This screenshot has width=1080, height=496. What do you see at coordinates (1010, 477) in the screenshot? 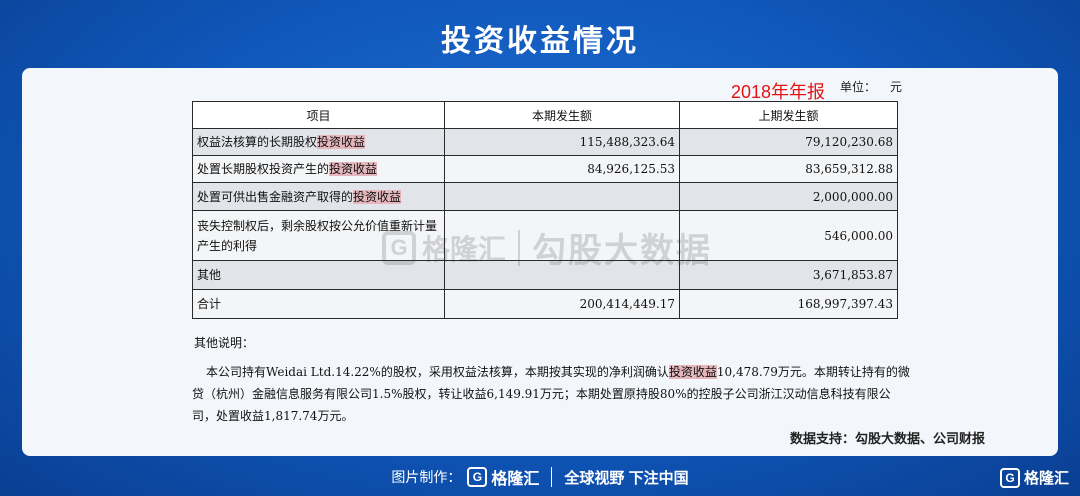
I see `corner-logo-icon: G` at bounding box center [1010, 477].